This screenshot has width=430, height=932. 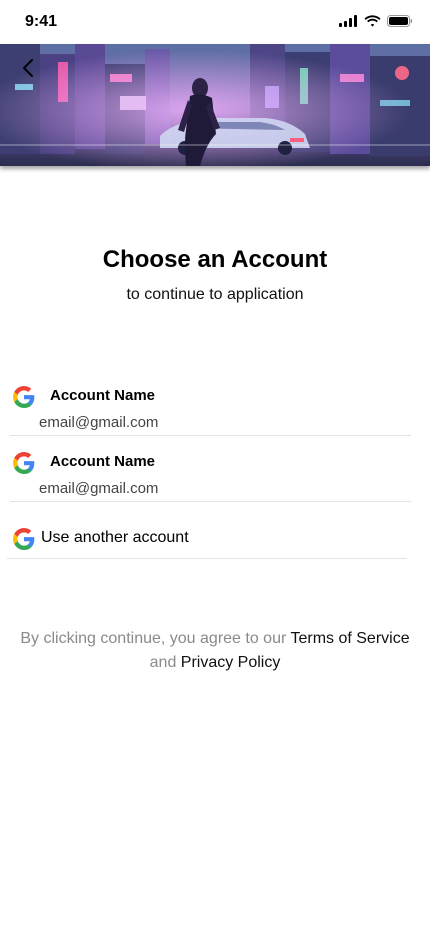 I want to click on status-time: 9:41, so click(x=41, y=21).